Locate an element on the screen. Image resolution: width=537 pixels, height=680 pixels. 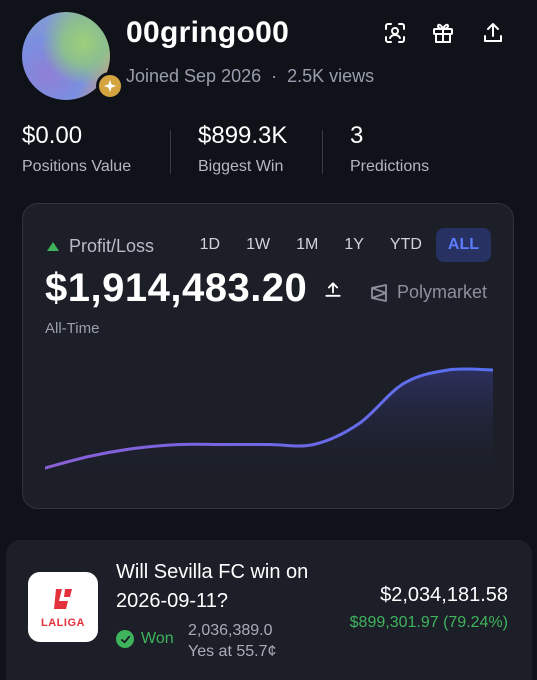
scan-icon is located at coordinates (395, 33).